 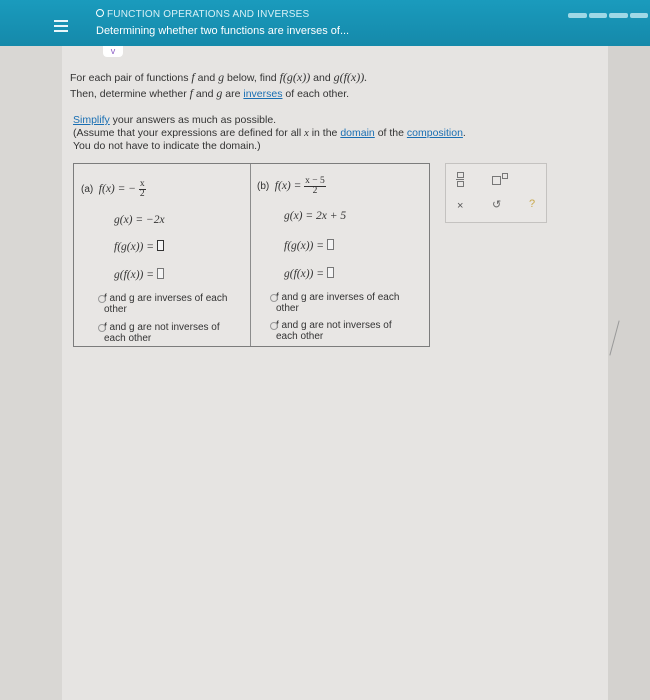 What do you see at coordinates (496, 193) in the screenshot?
I see `math-tool-panel: × ↺ ?` at bounding box center [496, 193].